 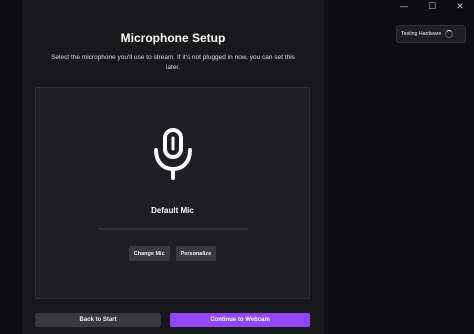 I want to click on minimize-button: —, so click(x=404, y=7).